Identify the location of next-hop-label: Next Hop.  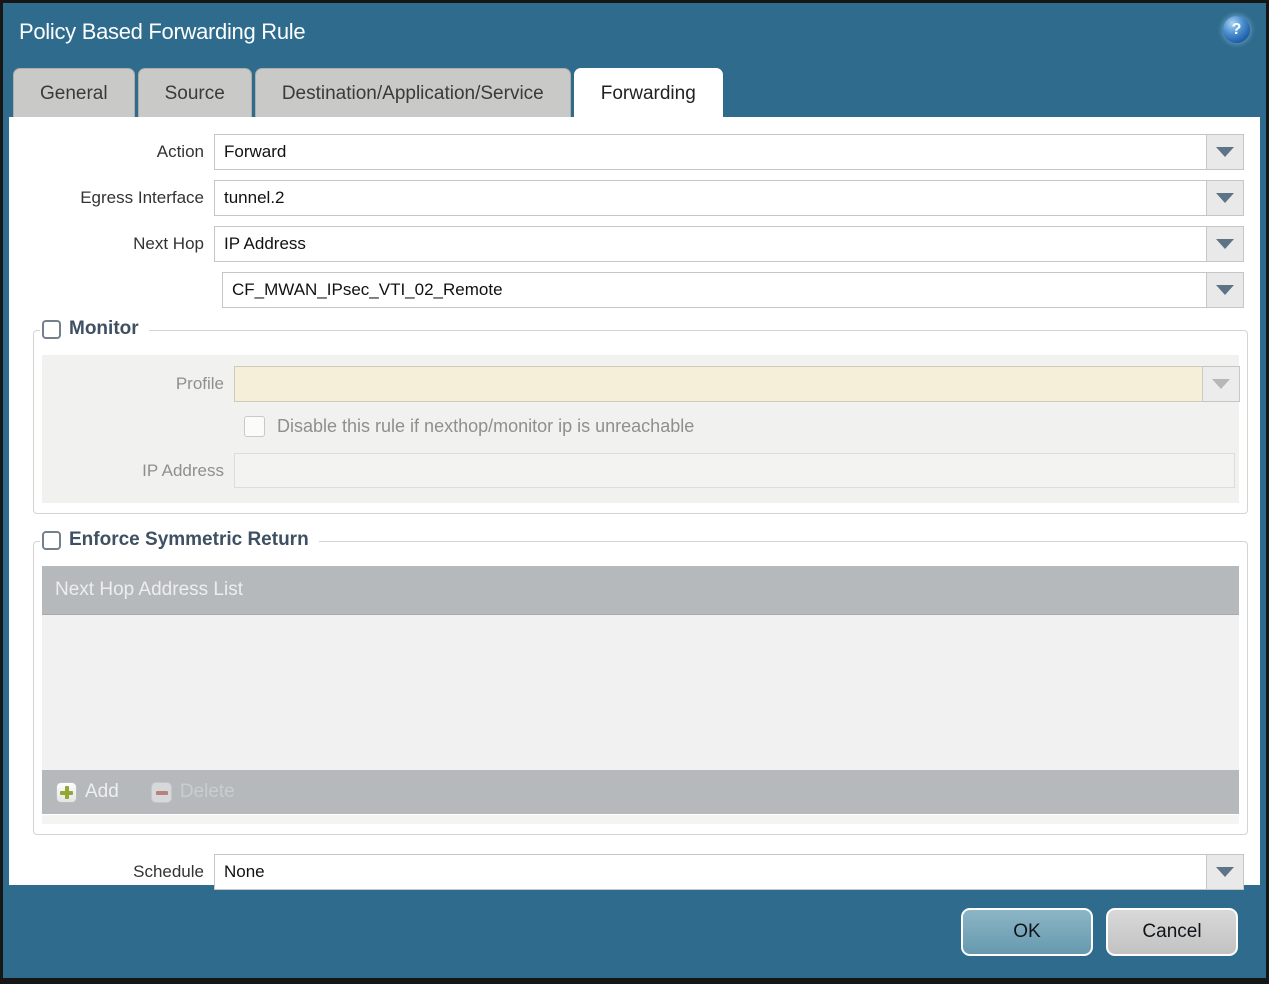
(168, 243).